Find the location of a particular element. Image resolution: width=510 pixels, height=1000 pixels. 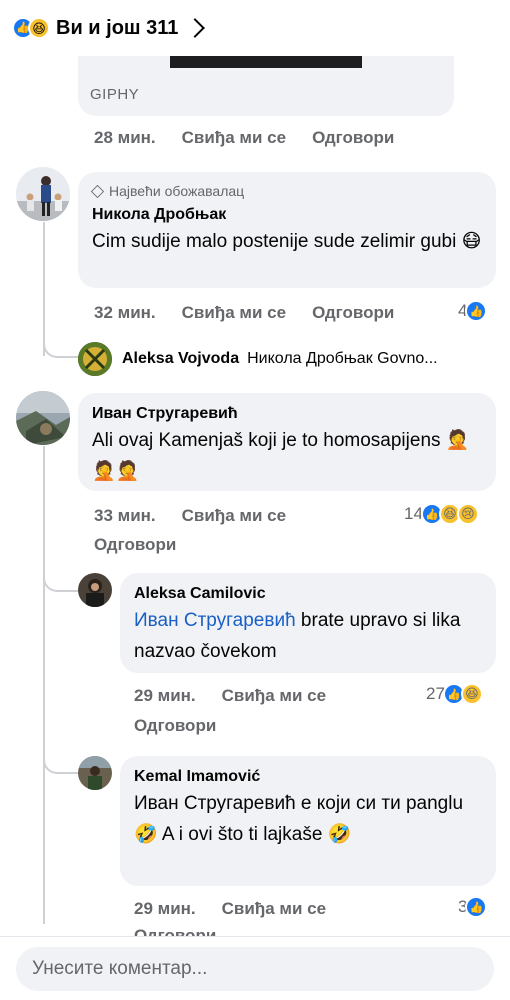

comment-time: 28 мин. is located at coordinates (125, 138).